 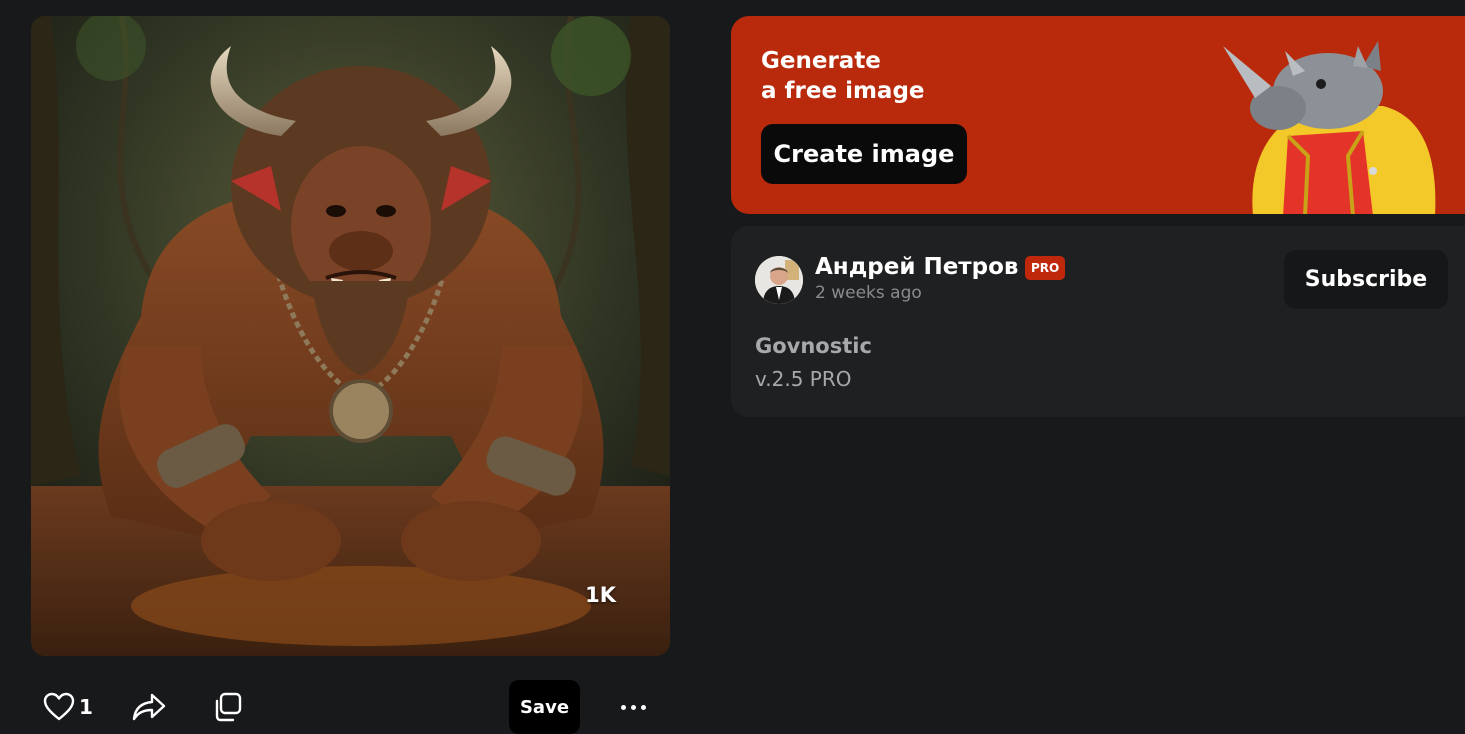 I want to click on generate-promo-banner: Generate a free image Create image, so click(x=1098, y=115).